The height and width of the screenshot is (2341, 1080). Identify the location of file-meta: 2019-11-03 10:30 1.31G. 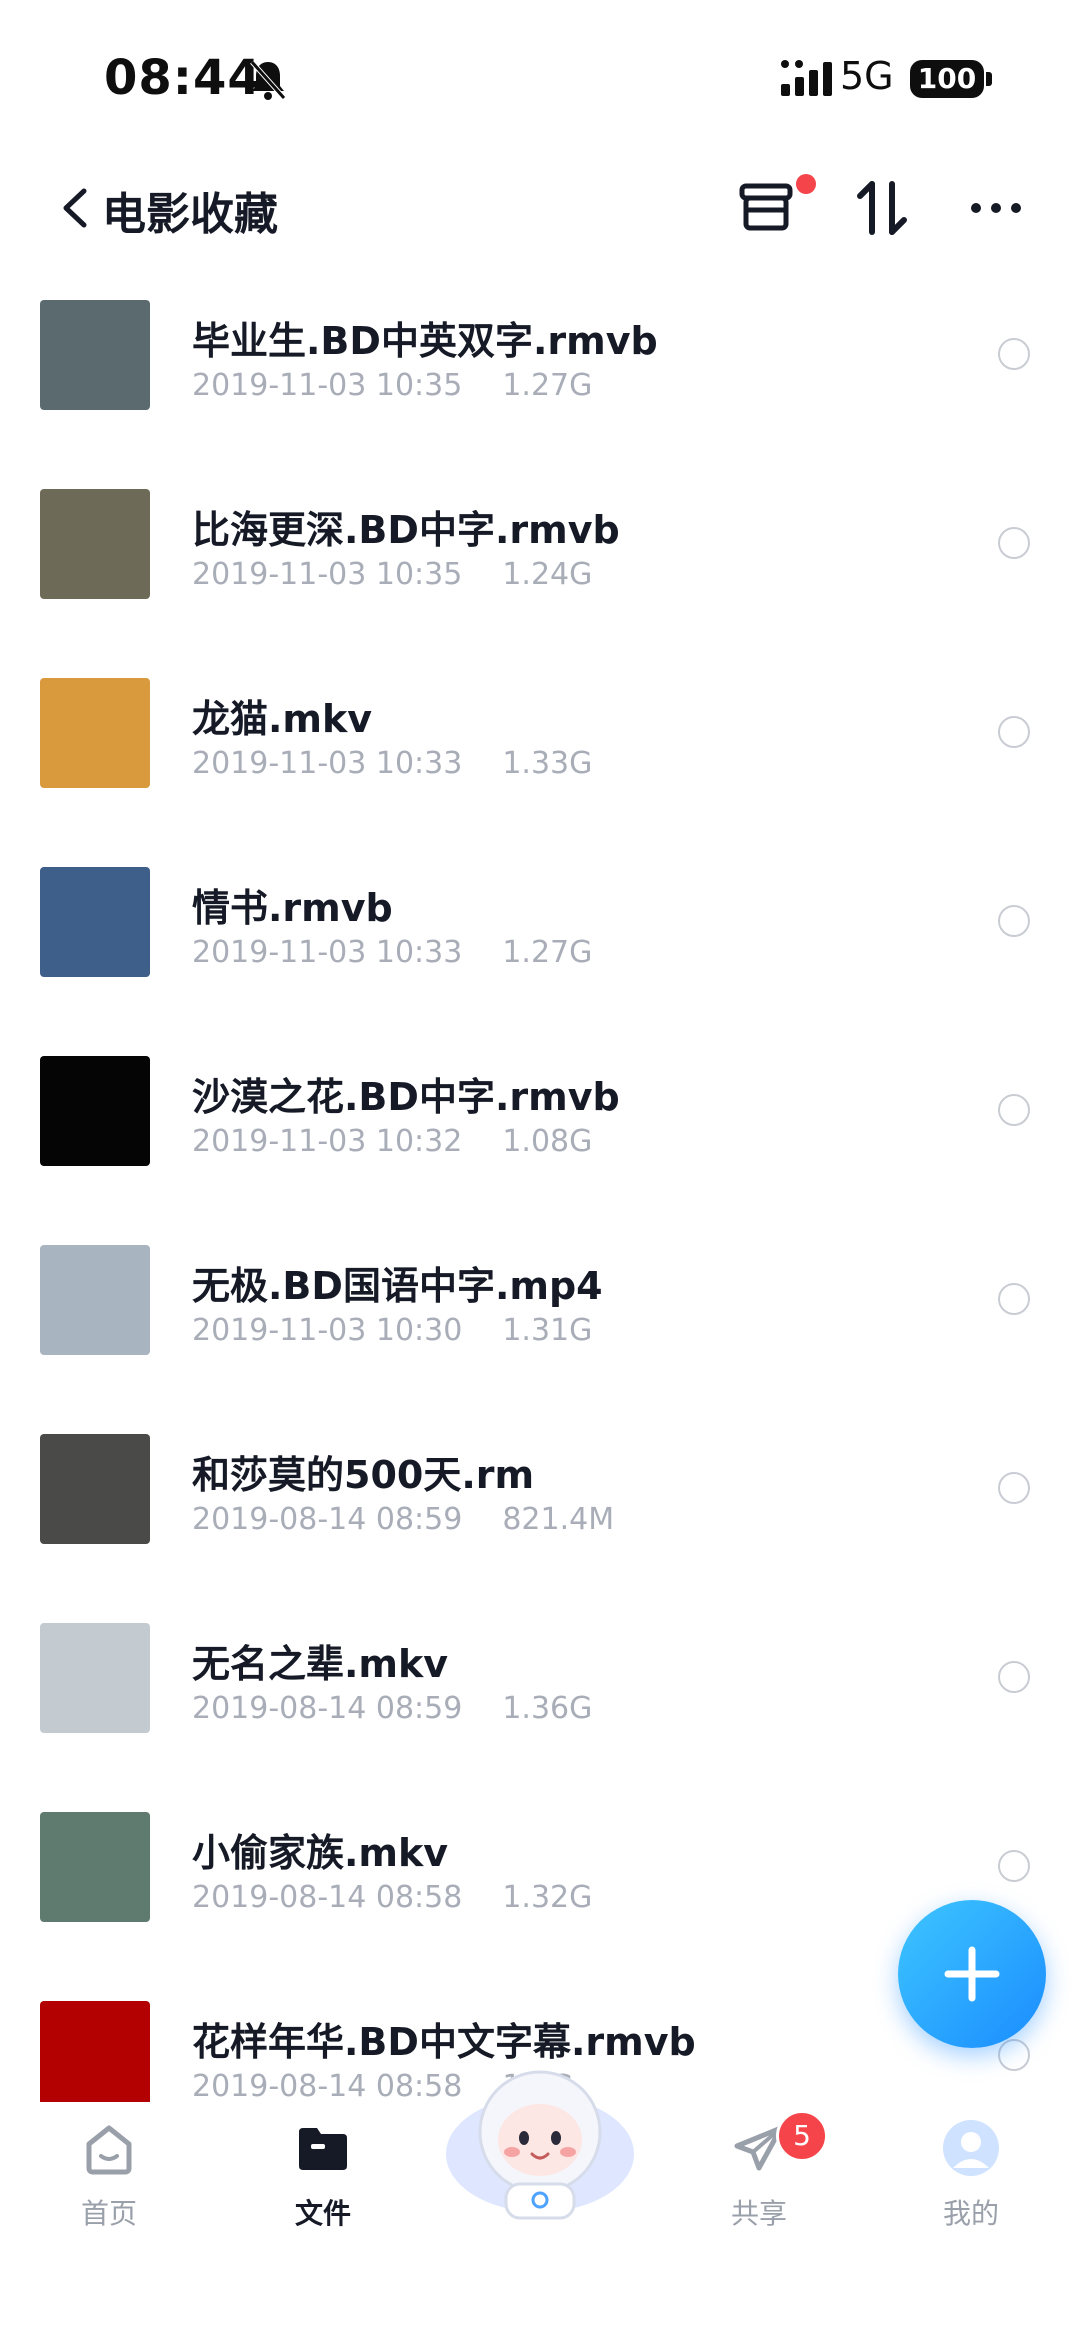
(392, 1330).